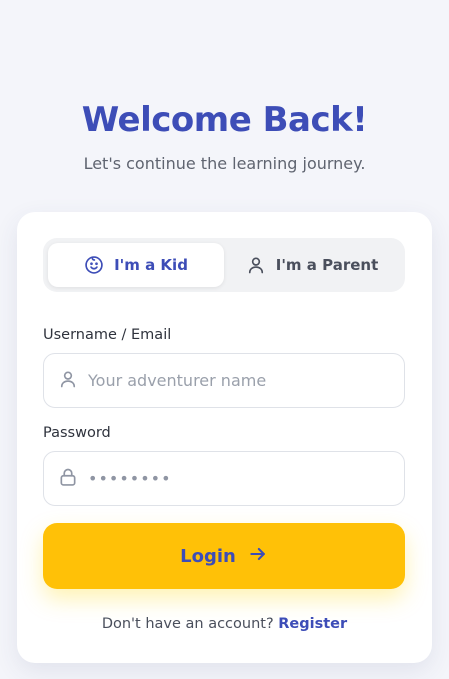 This screenshot has width=449, height=679. I want to click on login-button: Login, so click(224, 556).